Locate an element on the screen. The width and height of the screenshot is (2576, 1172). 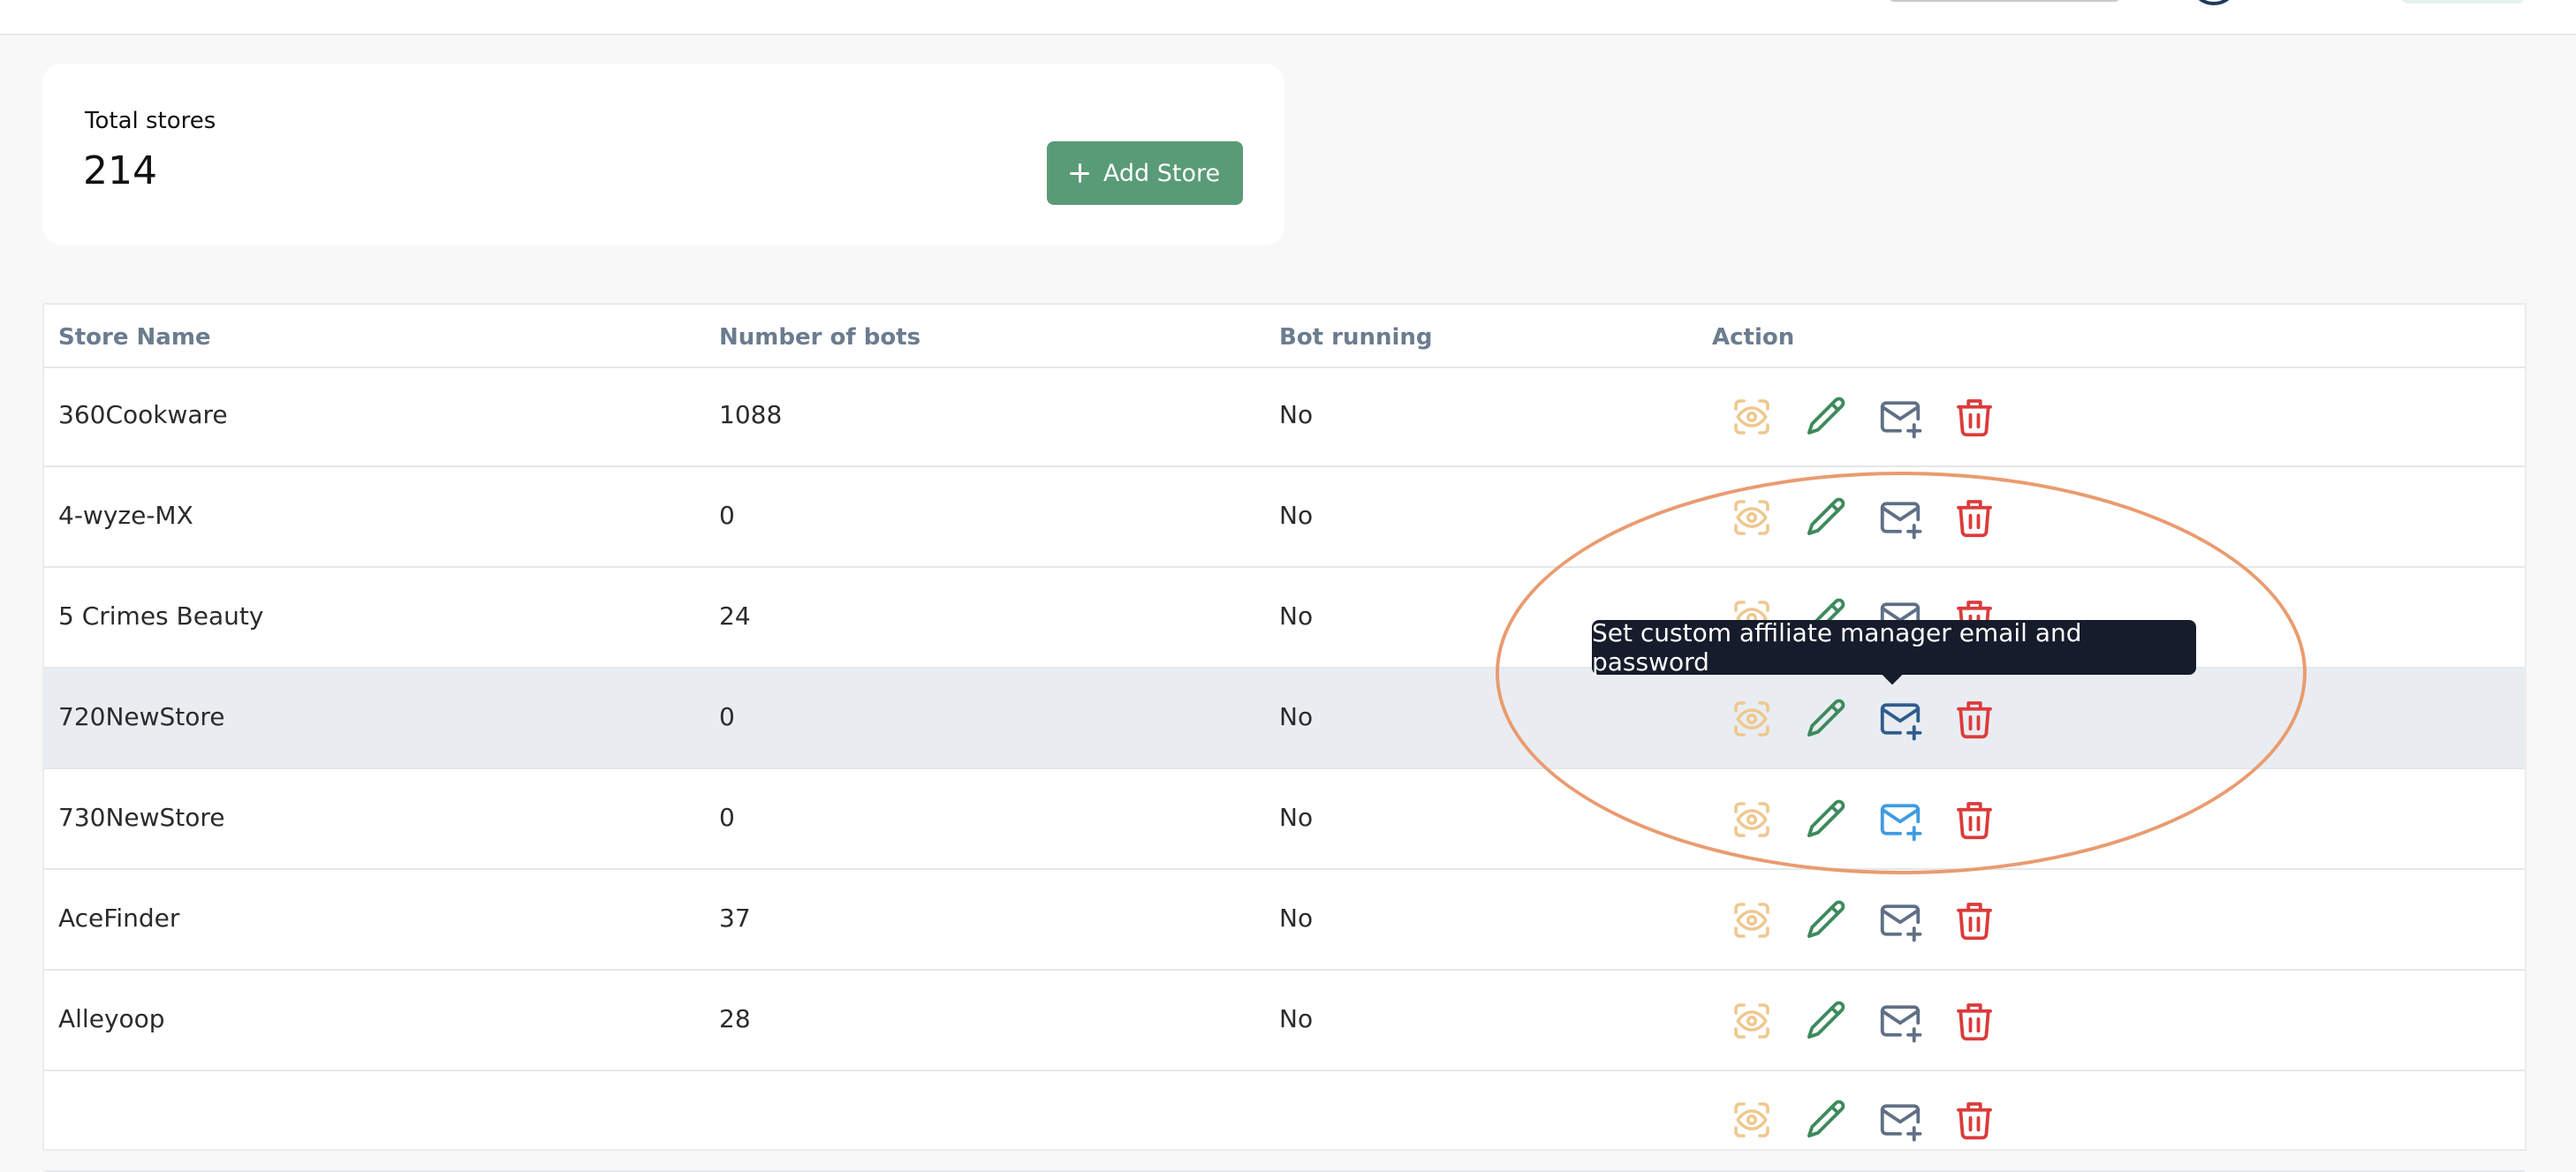
bot-count-cell: 28 is located at coordinates (735, 1018).